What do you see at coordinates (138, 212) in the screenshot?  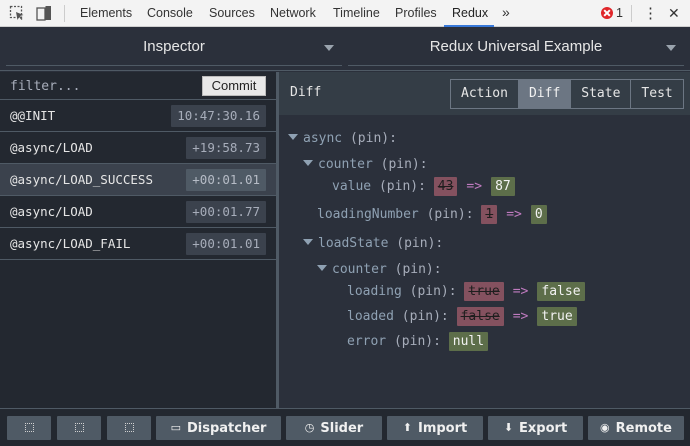 I see `action-list-item: @async/LOAD +00:01.77` at bounding box center [138, 212].